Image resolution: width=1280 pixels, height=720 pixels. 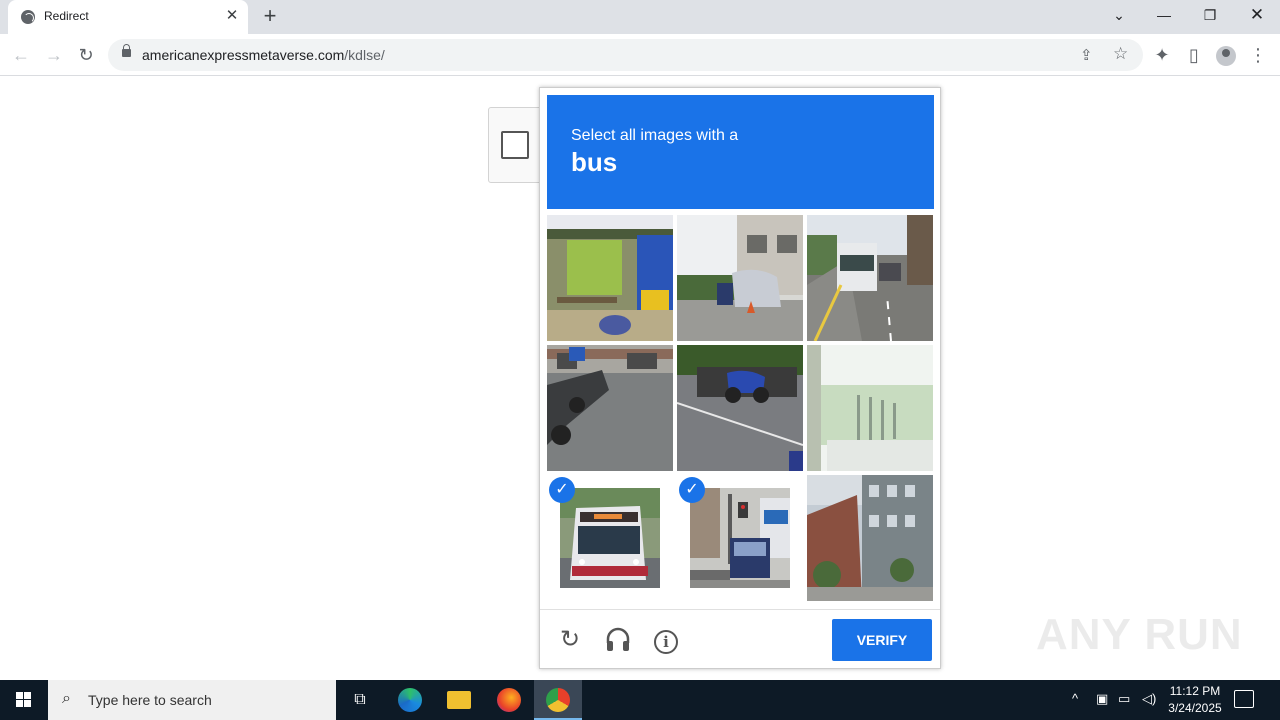 What do you see at coordinates (1139, 634) in the screenshot?
I see `anyrun-watermark: ANY RUN` at bounding box center [1139, 634].